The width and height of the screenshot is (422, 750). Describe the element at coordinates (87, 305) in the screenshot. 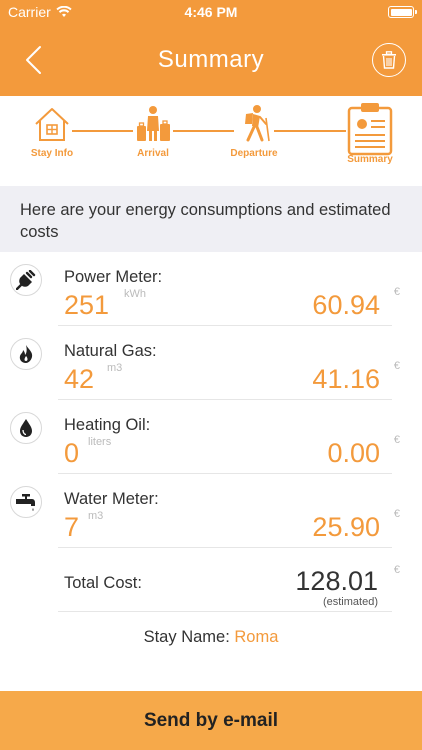

I see `meter-value: 251` at that location.